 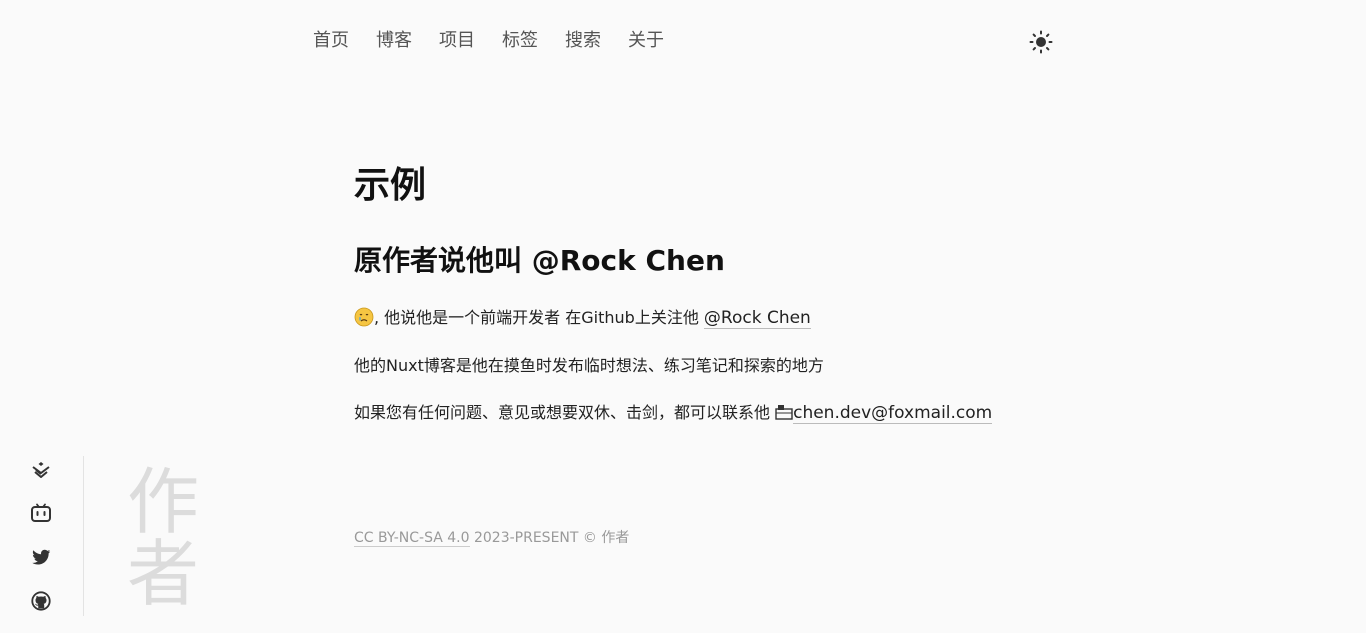 I want to click on page-title: 示例, so click(x=390, y=185).